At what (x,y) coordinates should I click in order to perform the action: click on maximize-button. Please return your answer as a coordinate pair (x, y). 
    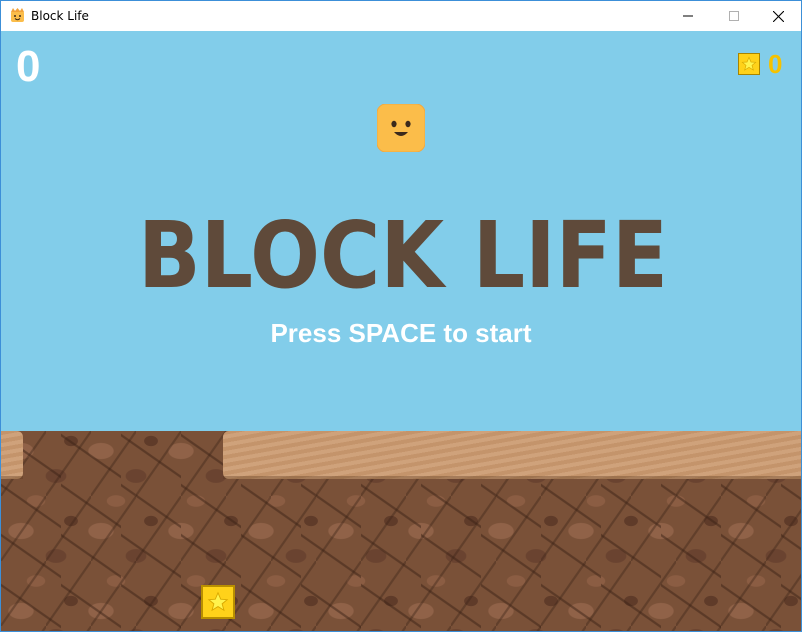
    Looking at the image, I should click on (734, 16).